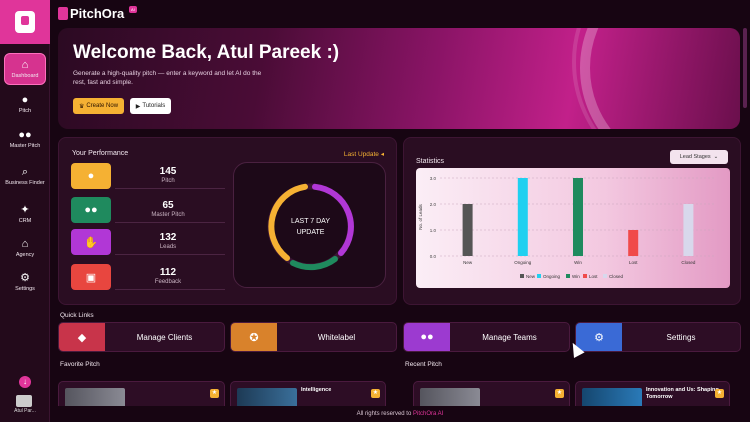 This screenshot has width=750, height=422. I want to click on x-tick-label: Closed, so click(688, 262).